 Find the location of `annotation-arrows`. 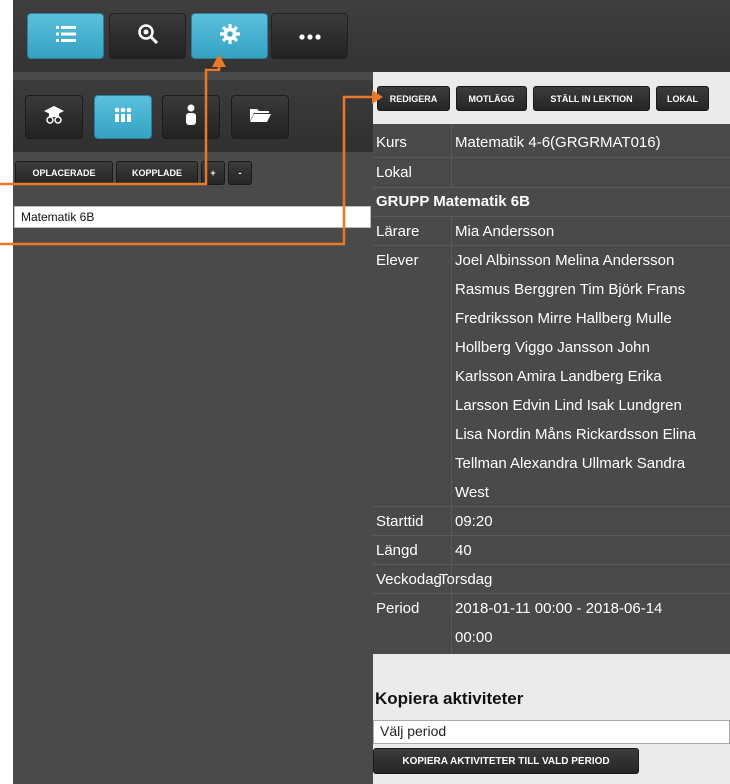

annotation-arrows is located at coordinates (191, 150).